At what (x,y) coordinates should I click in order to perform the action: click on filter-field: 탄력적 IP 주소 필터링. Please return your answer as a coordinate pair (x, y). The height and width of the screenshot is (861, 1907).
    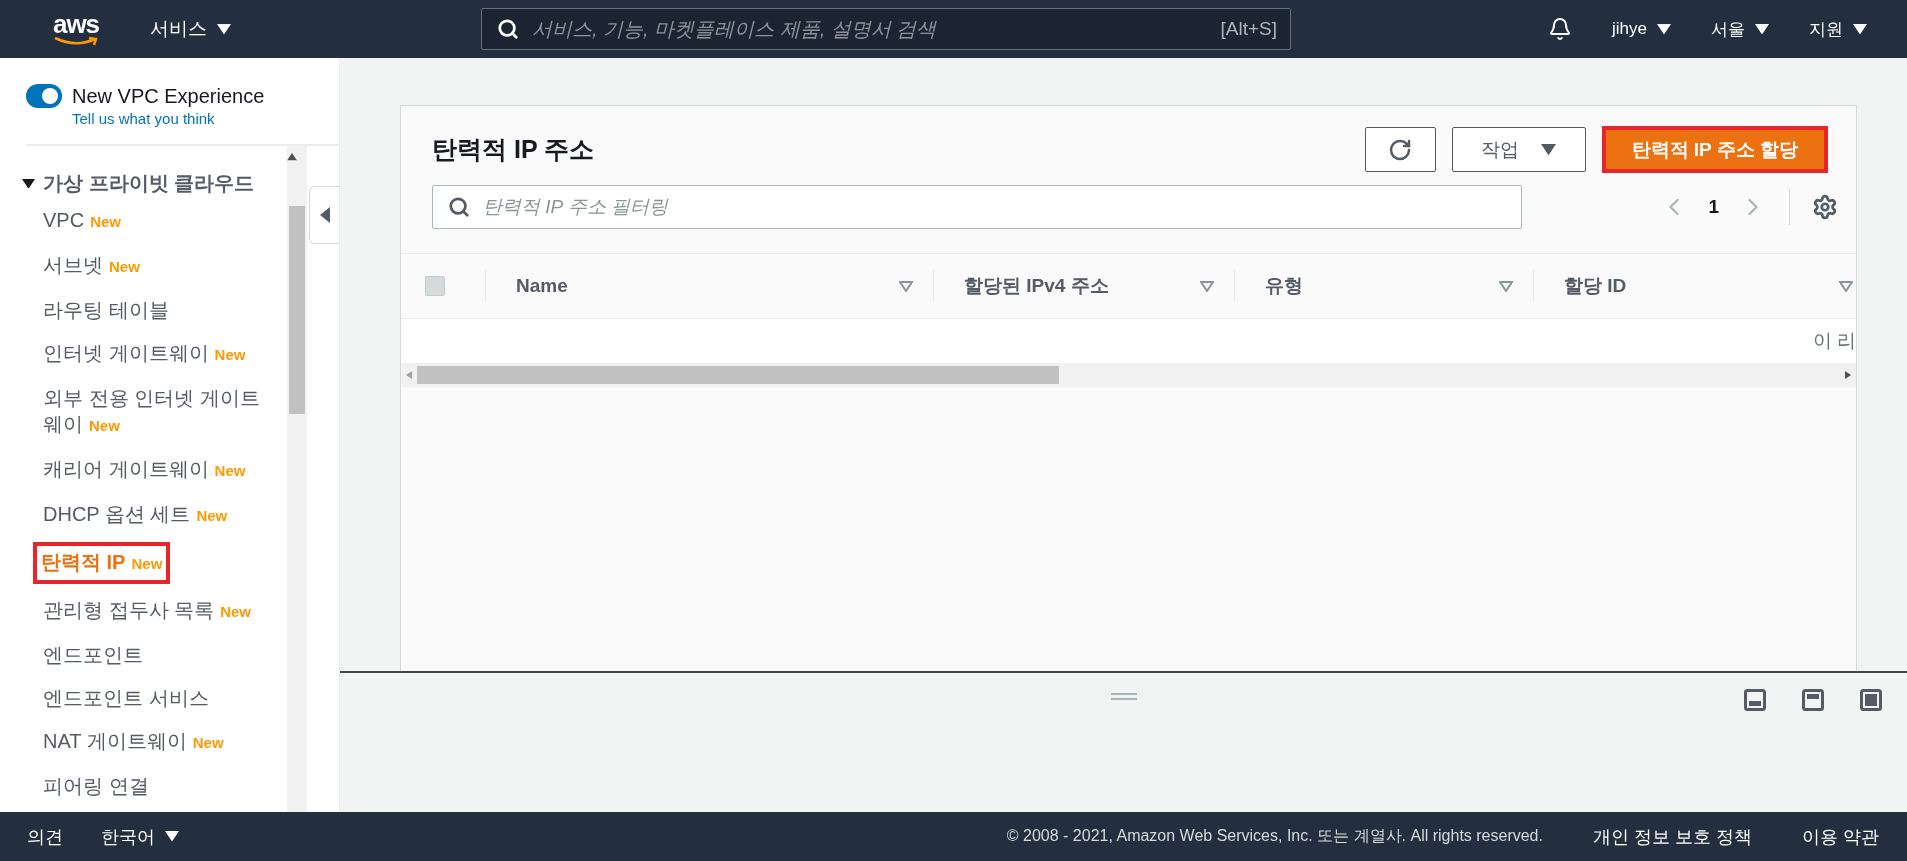
    Looking at the image, I should click on (977, 207).